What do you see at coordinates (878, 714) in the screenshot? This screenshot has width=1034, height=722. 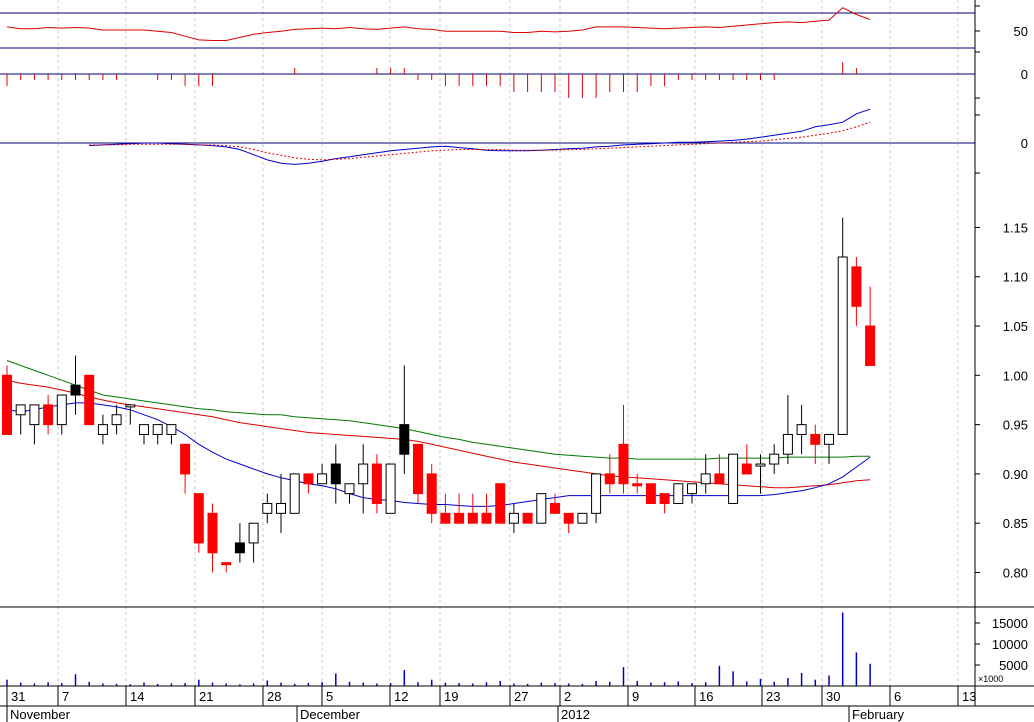 I see `month-label: February` at bounding box center [878, 714].